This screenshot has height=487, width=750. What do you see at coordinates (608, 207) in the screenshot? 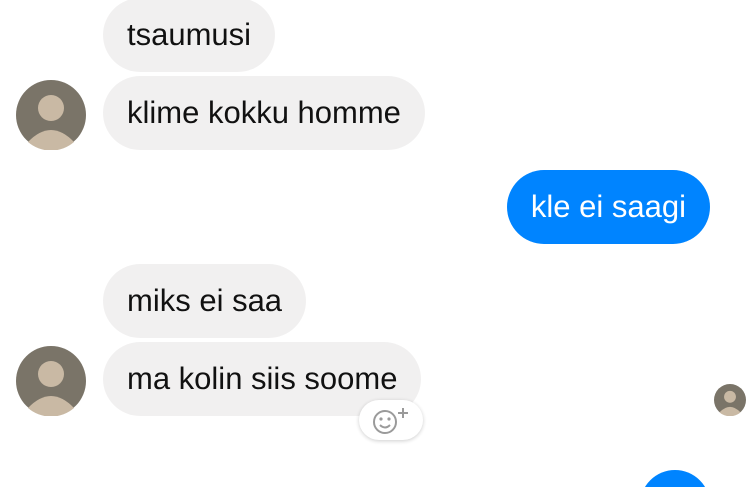
I see `message-bubble: kle ei saagi` at bounding box center [608, 207].